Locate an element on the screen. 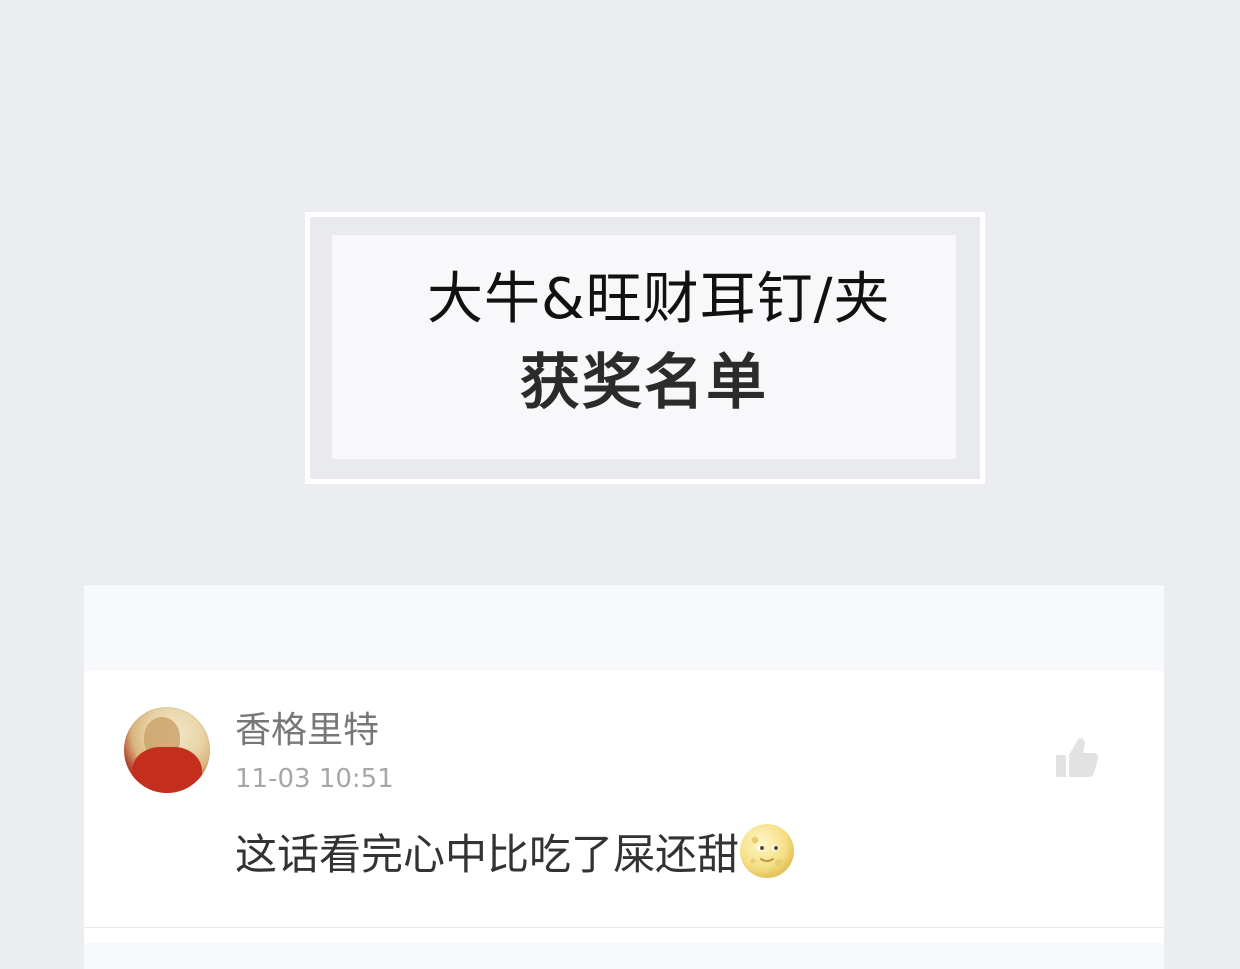 This screenshot has height=969, width=1240. divider is located at coordinates (624, 927).